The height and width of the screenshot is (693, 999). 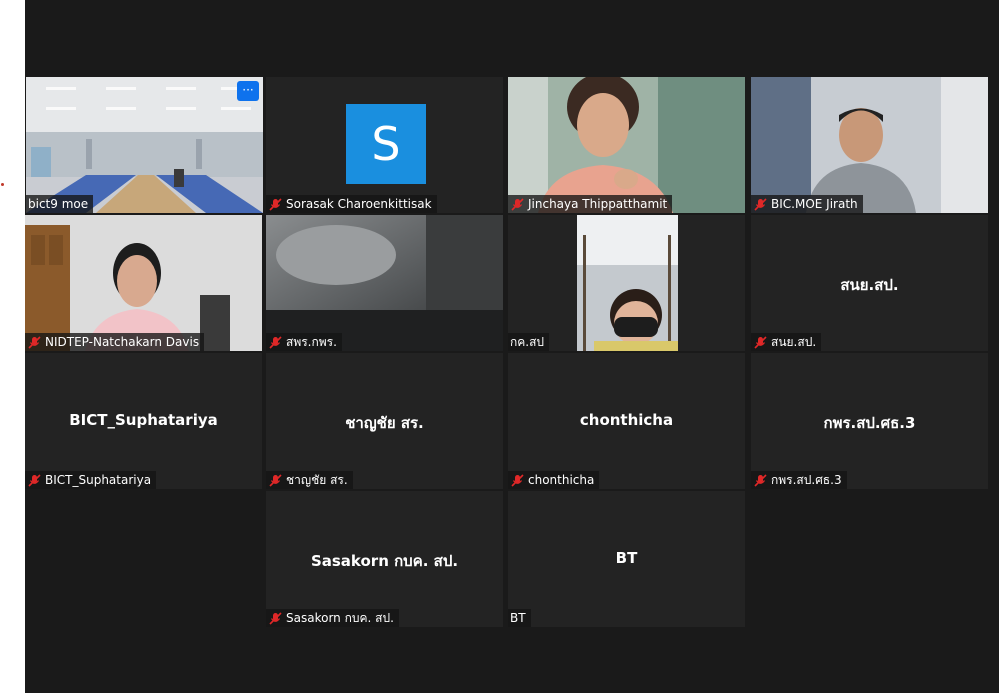 I want to click on participant-name: กค.สป, so click(x=527, y=341).